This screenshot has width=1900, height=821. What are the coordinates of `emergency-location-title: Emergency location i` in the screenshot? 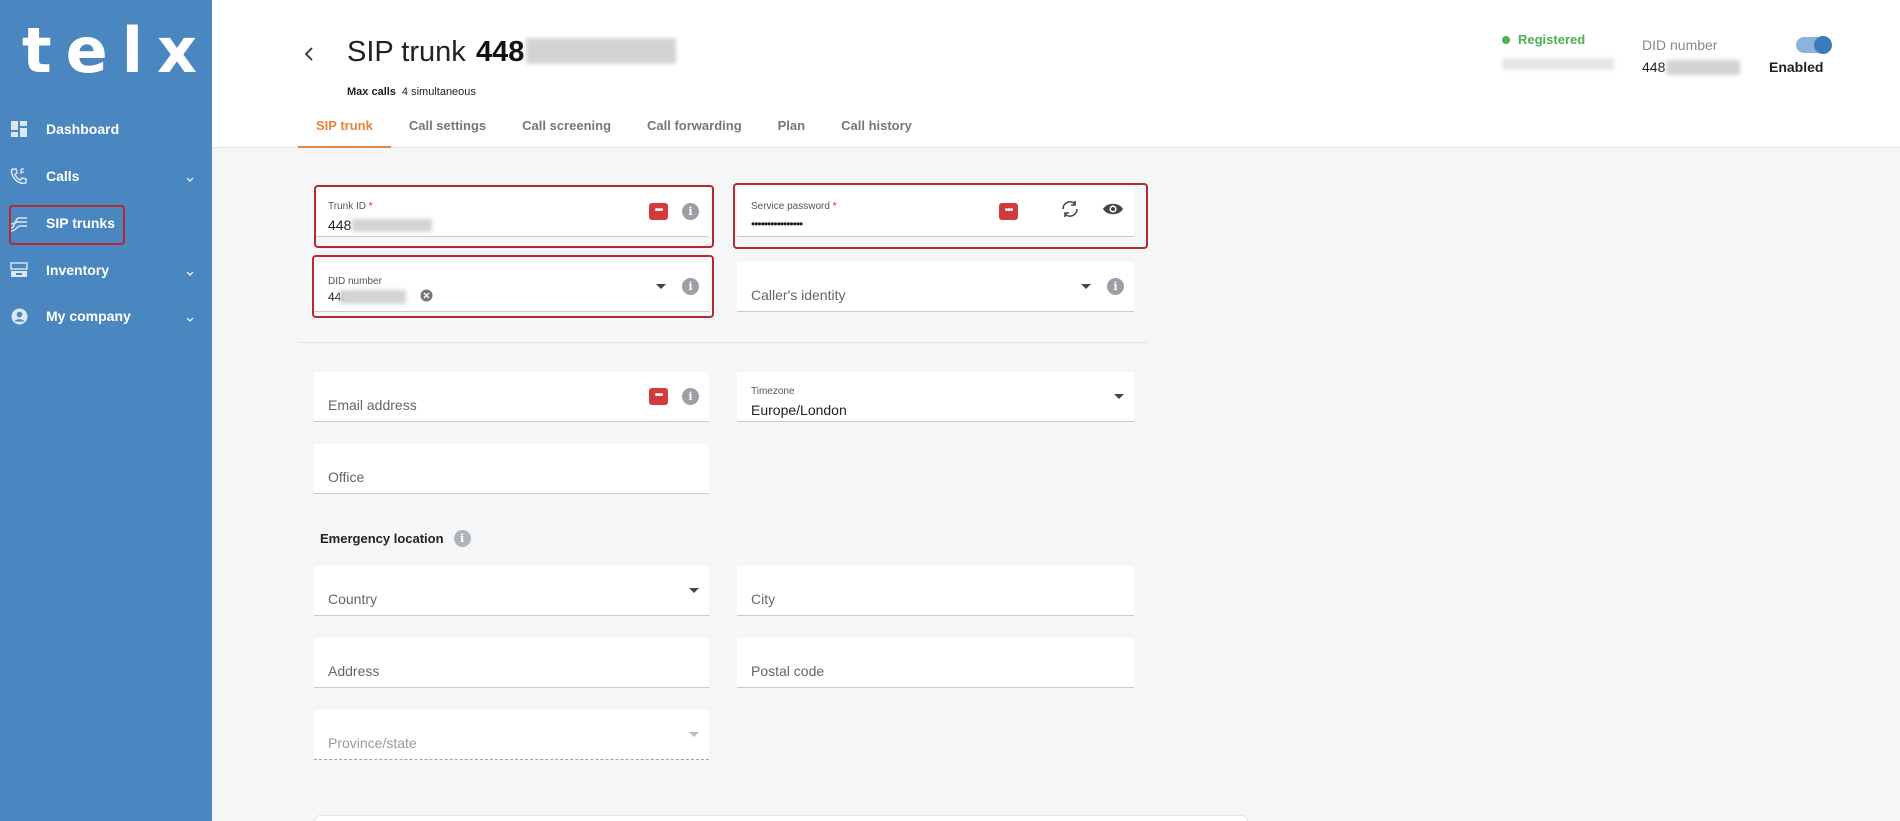 It's located at (395, 538).